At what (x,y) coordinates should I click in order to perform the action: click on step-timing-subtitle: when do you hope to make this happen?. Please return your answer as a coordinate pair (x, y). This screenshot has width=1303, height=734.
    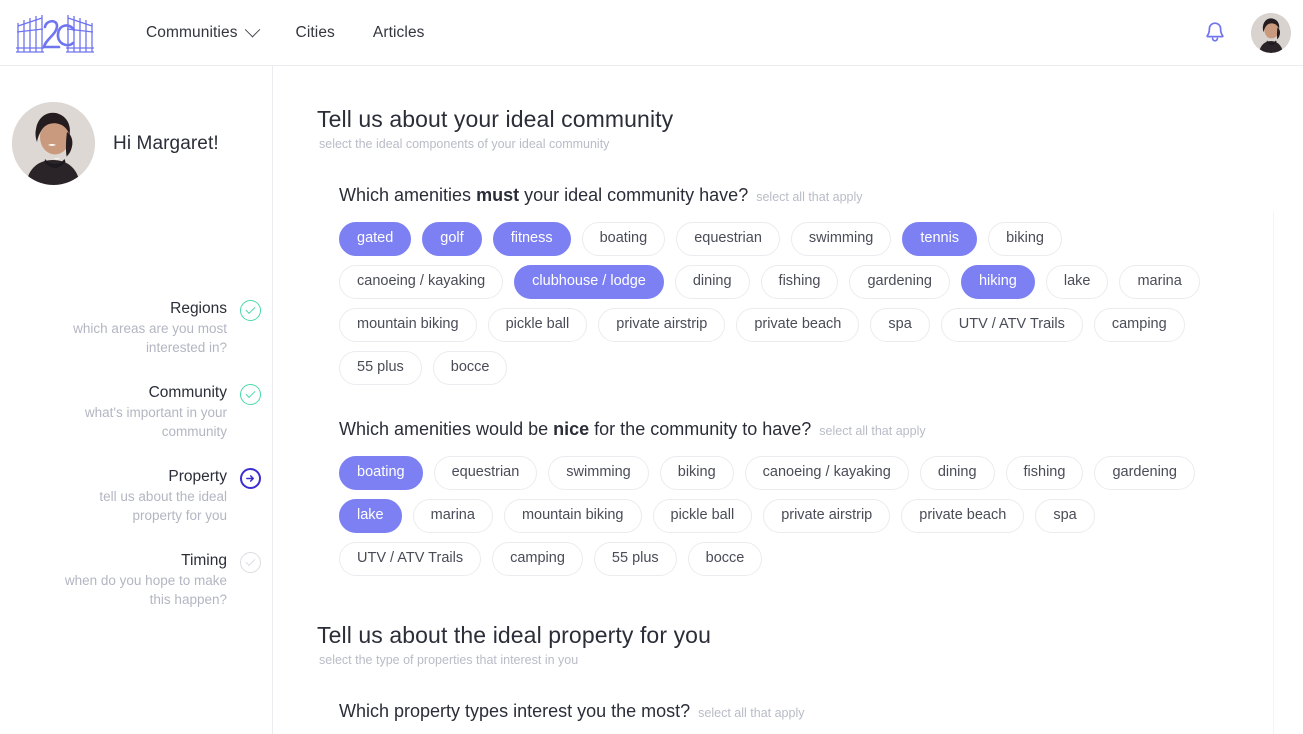
    Looking at the image, I should click on (145, 590).